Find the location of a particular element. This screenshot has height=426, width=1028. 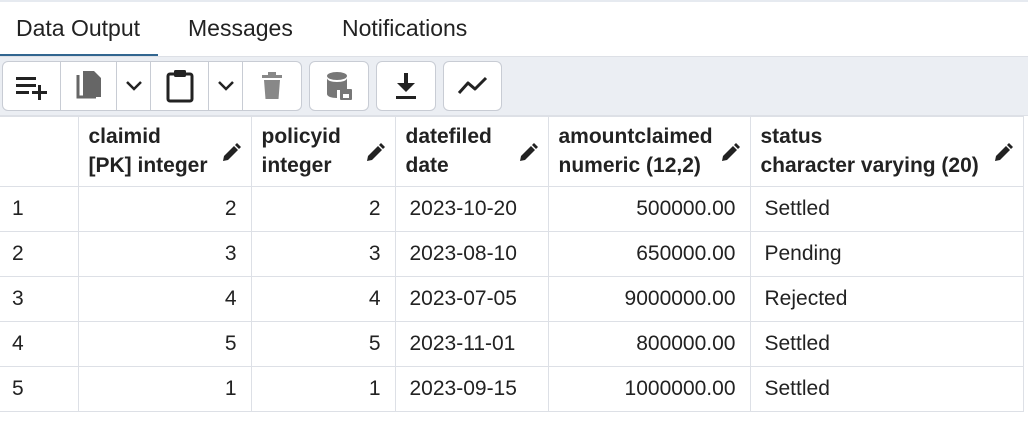

download-button is located at coordinates (406, 86).